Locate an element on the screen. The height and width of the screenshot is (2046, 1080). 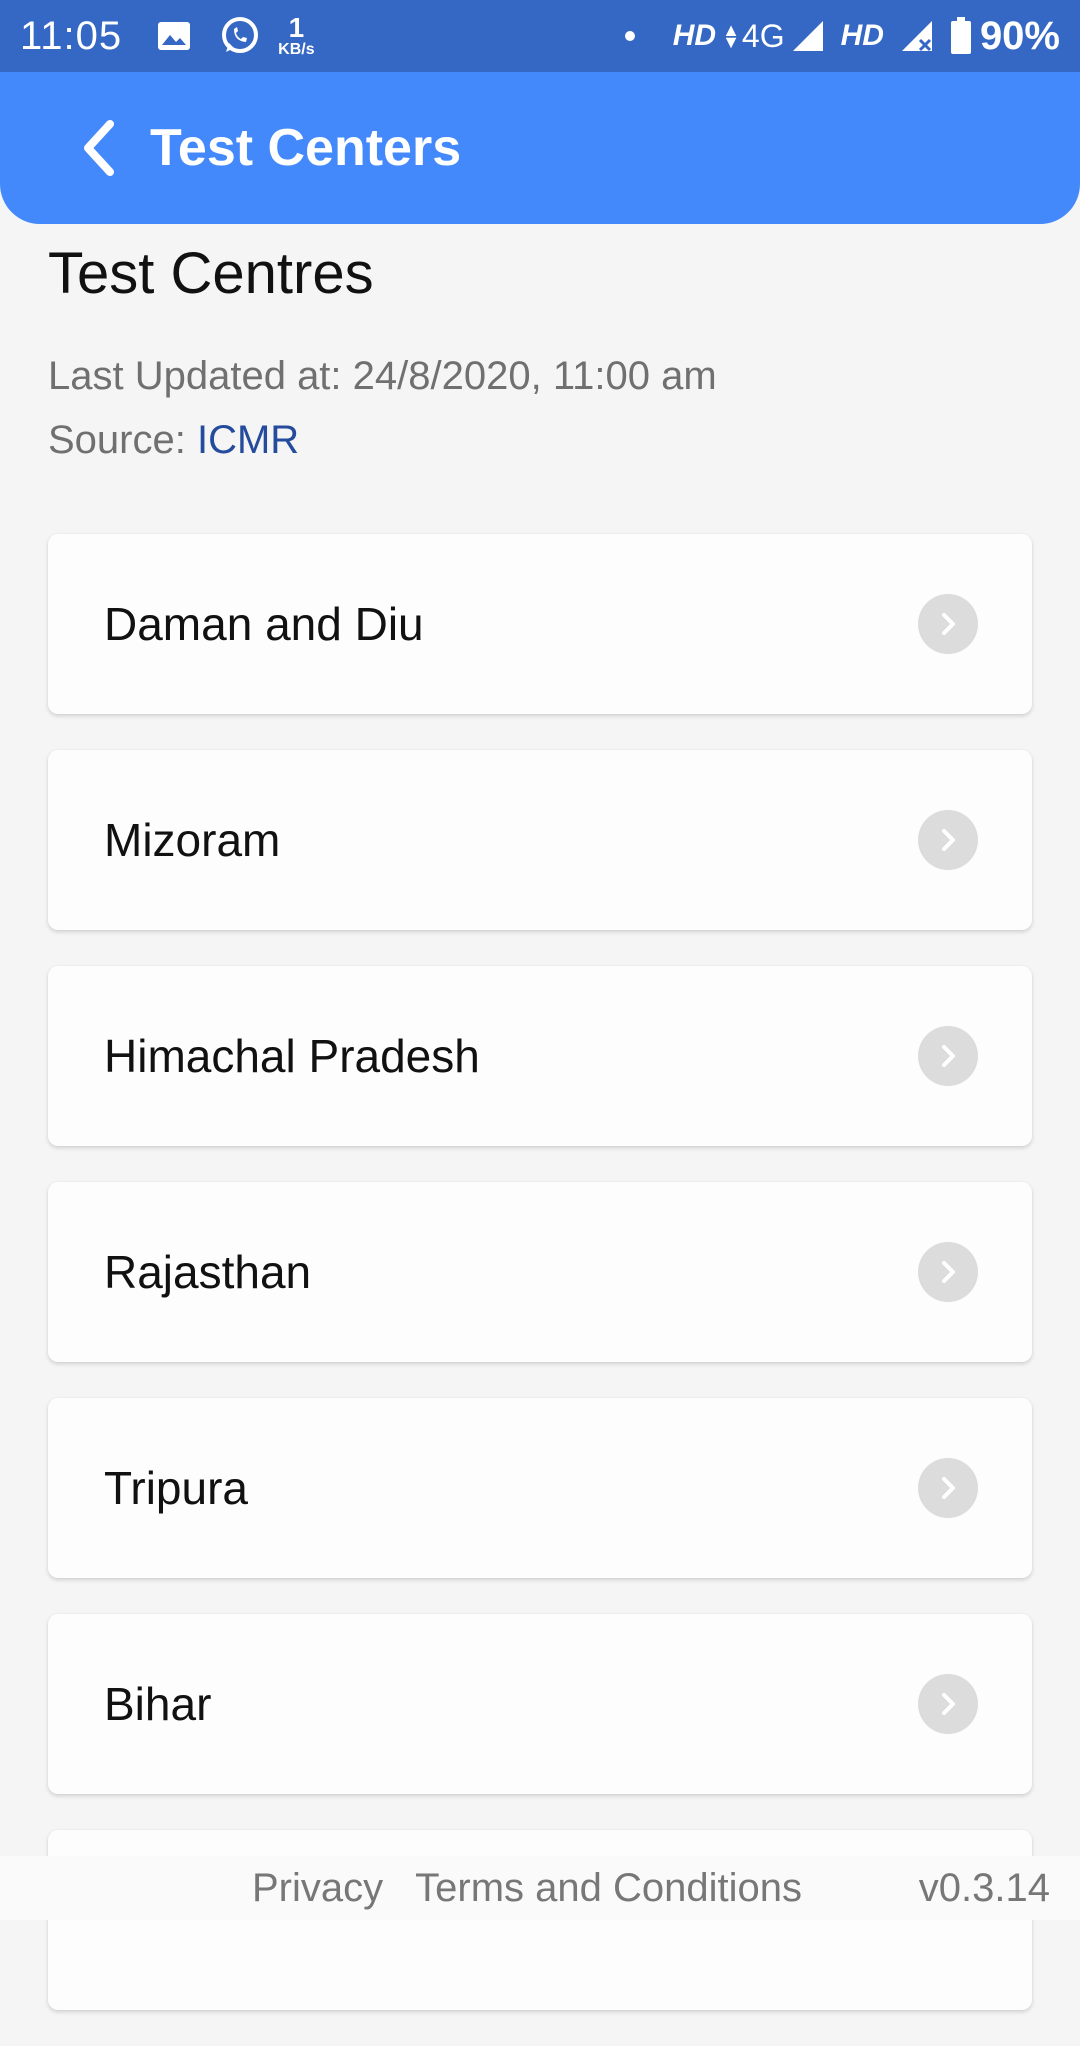
state-card-tripura: Tripura is located at coordinates (540, 1488).